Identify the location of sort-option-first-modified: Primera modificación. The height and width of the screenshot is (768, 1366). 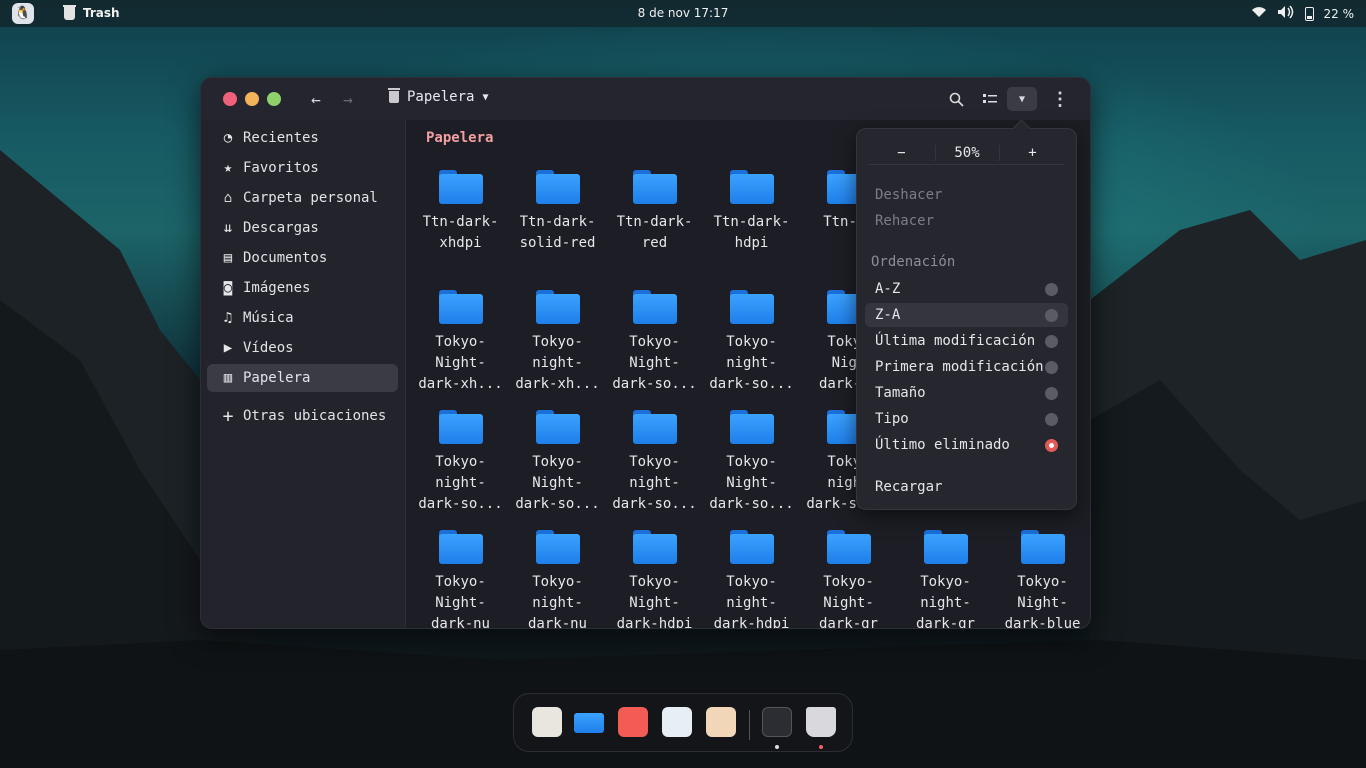
(966, 367).